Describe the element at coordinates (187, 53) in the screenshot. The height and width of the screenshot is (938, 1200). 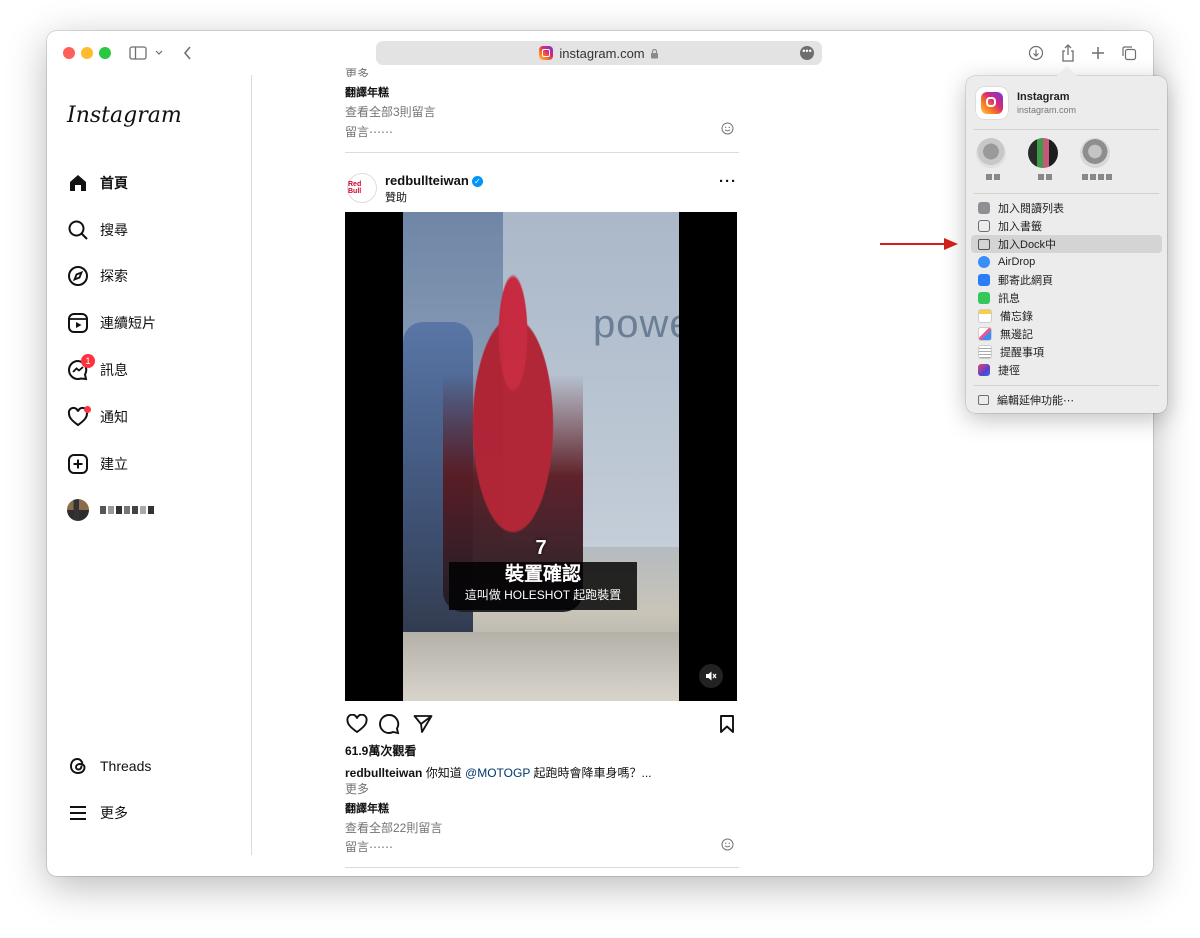
I see `back-icon` at that location.